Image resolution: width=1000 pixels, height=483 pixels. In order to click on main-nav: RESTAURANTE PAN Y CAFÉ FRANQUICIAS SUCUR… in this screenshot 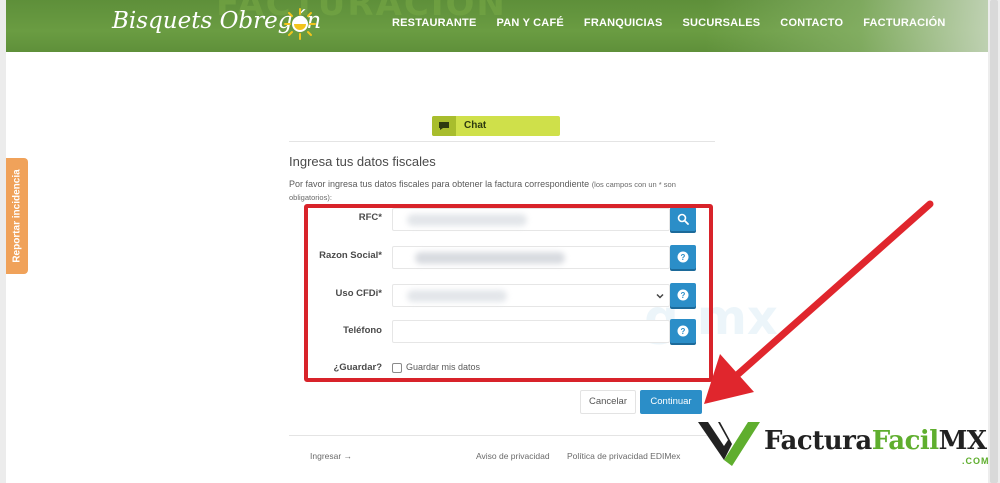, I will do `click(678, 23)`.